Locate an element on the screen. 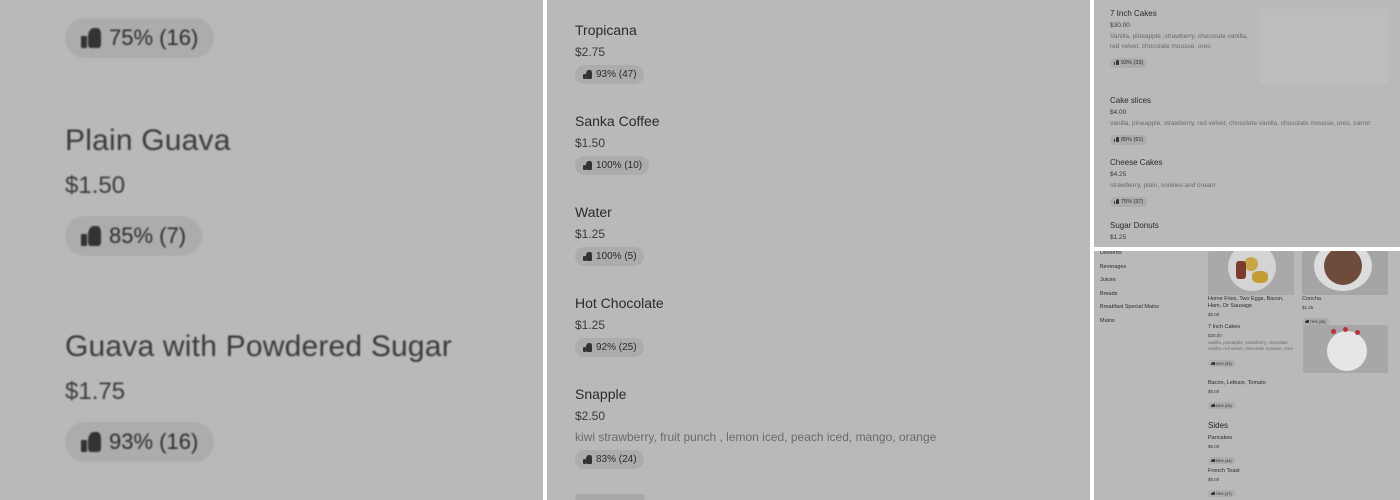 Image resolution: width=1400 pixels, height=500 pixels. rating-text: 93% (16) is located at coordinates (154, 441).